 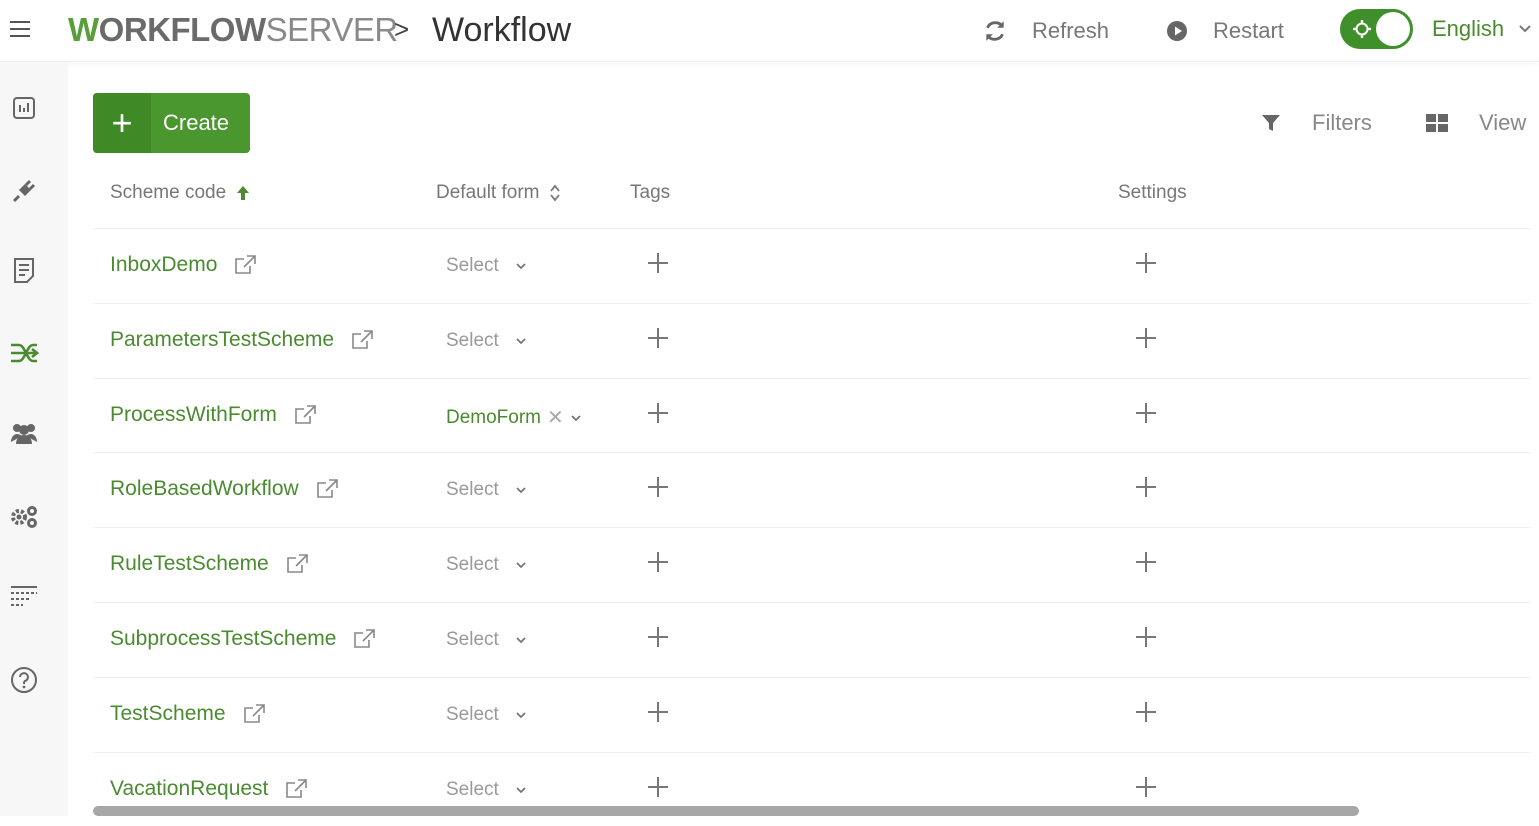 What do you see at coordinates (332, 29) in the screenshot?
I see `logo-text-light: SERVER` at bounding box center [332, 29].